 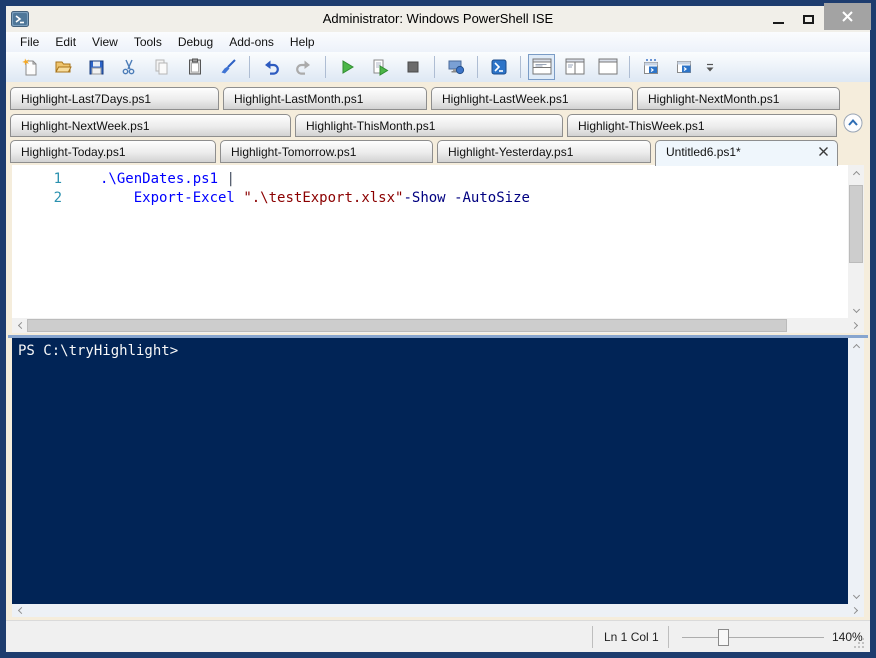 I want to click on menu-bar: File Edit View Tools Debug Add-ons Help, so click(x=438, y=42).